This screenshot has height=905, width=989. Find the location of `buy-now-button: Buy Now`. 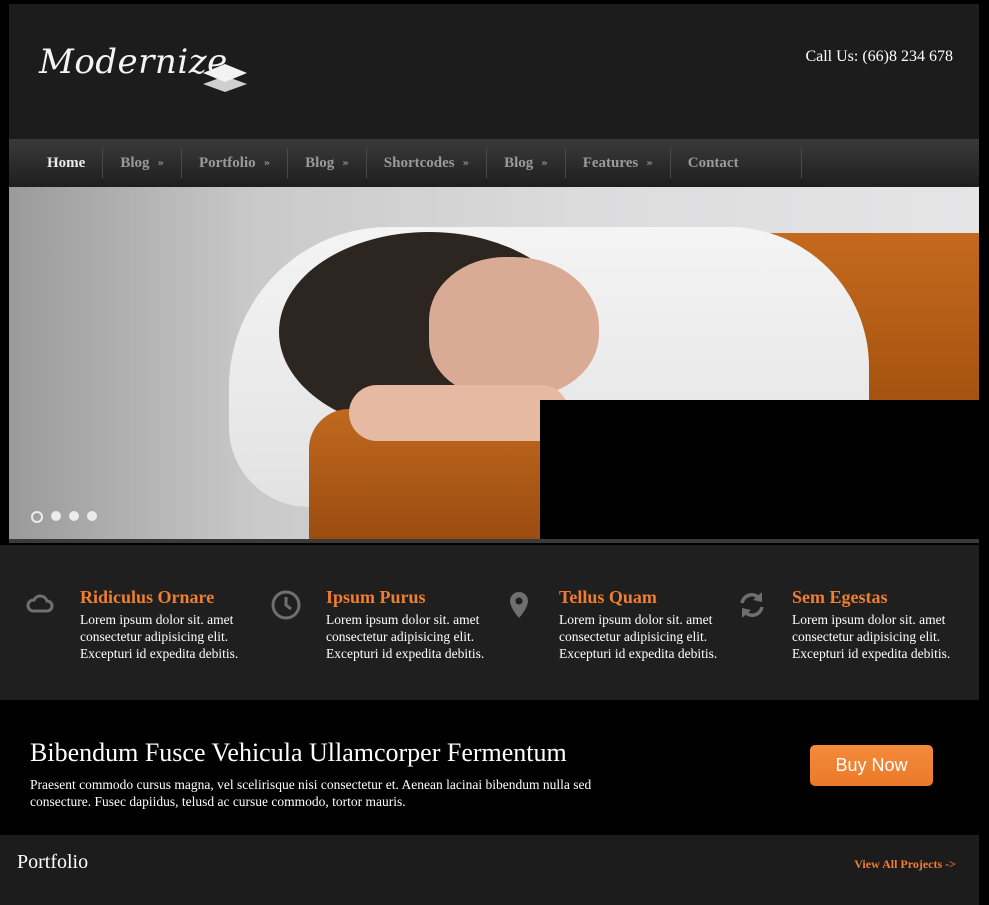

buy-now-button: Buy Now is located at coordinates (871, 765).